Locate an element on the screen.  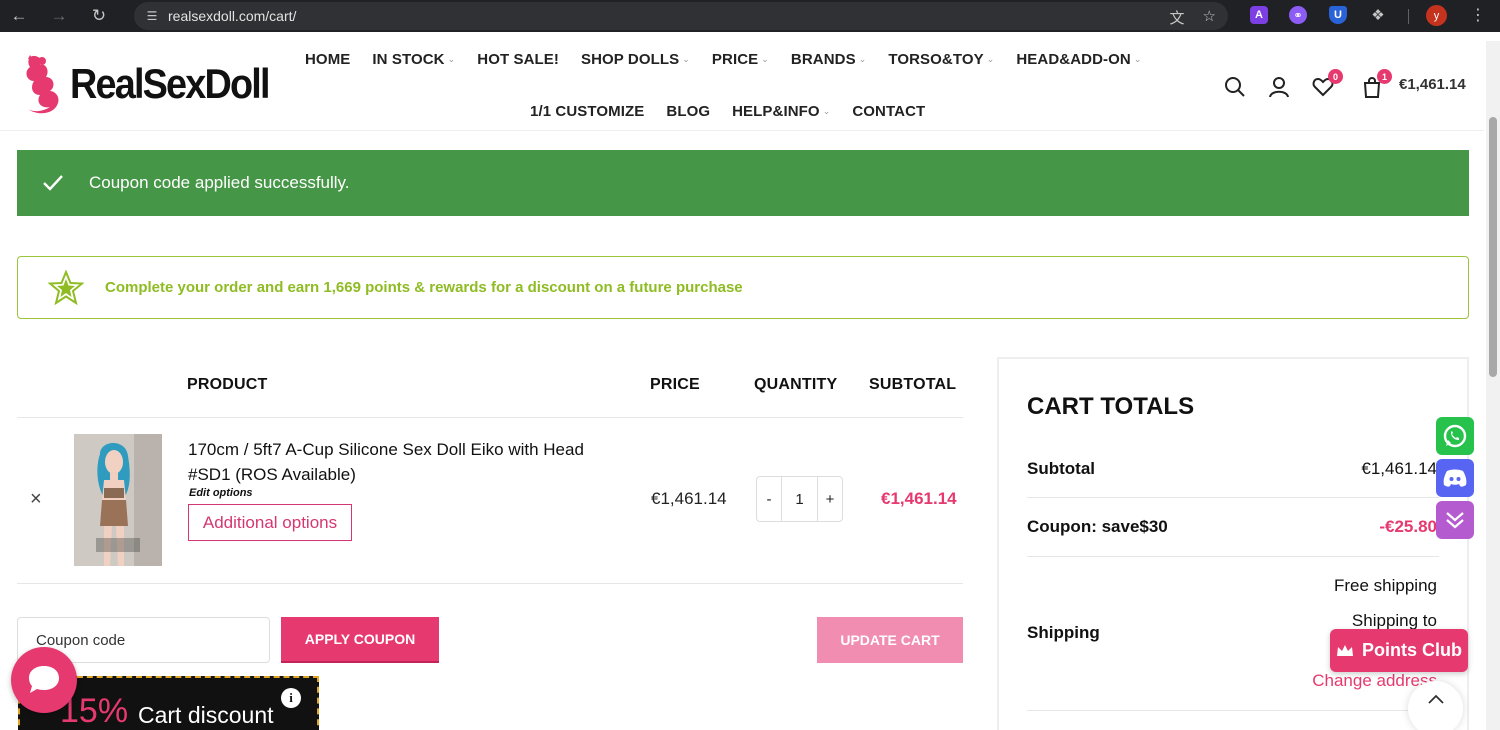
page-scrollbar is located at coordinates (1493, 385).